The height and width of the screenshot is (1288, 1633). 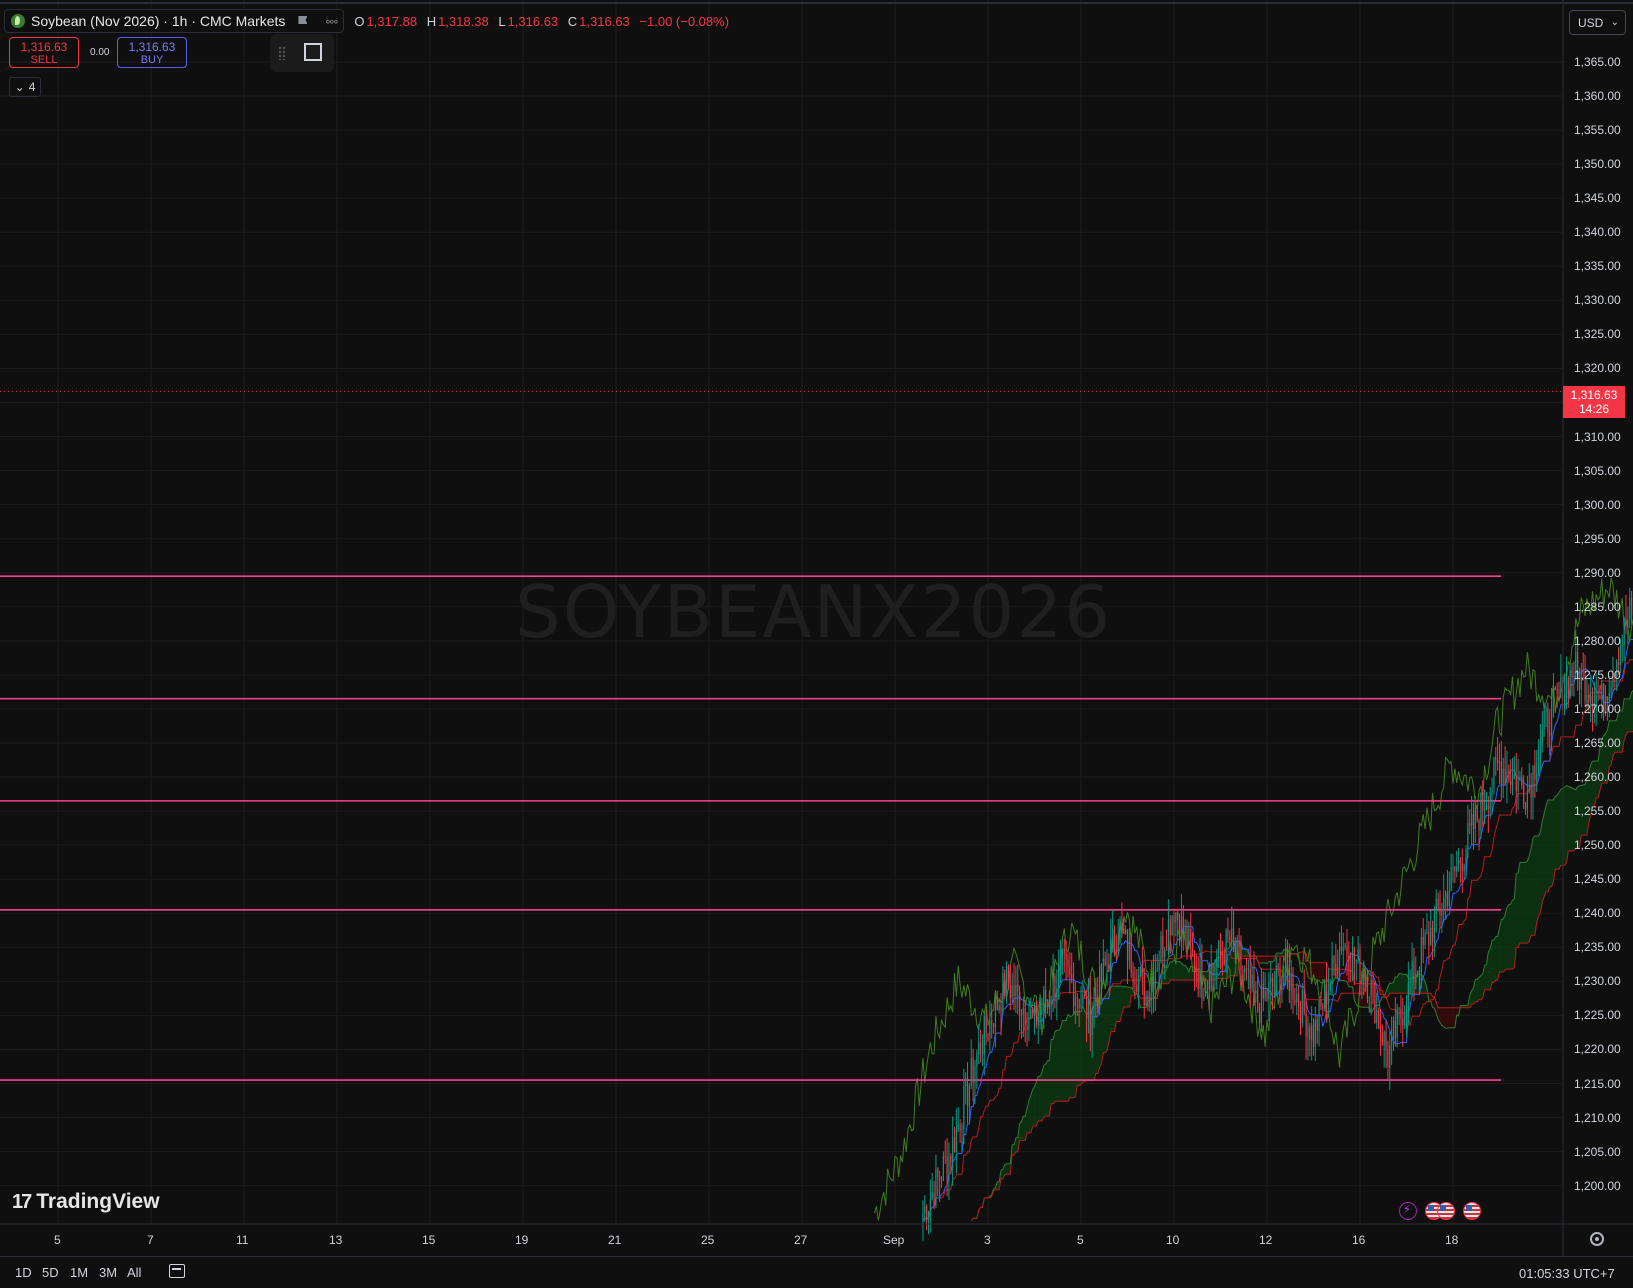 I want to click on range-1m-button: 1M, so click(x=79, y=1272).